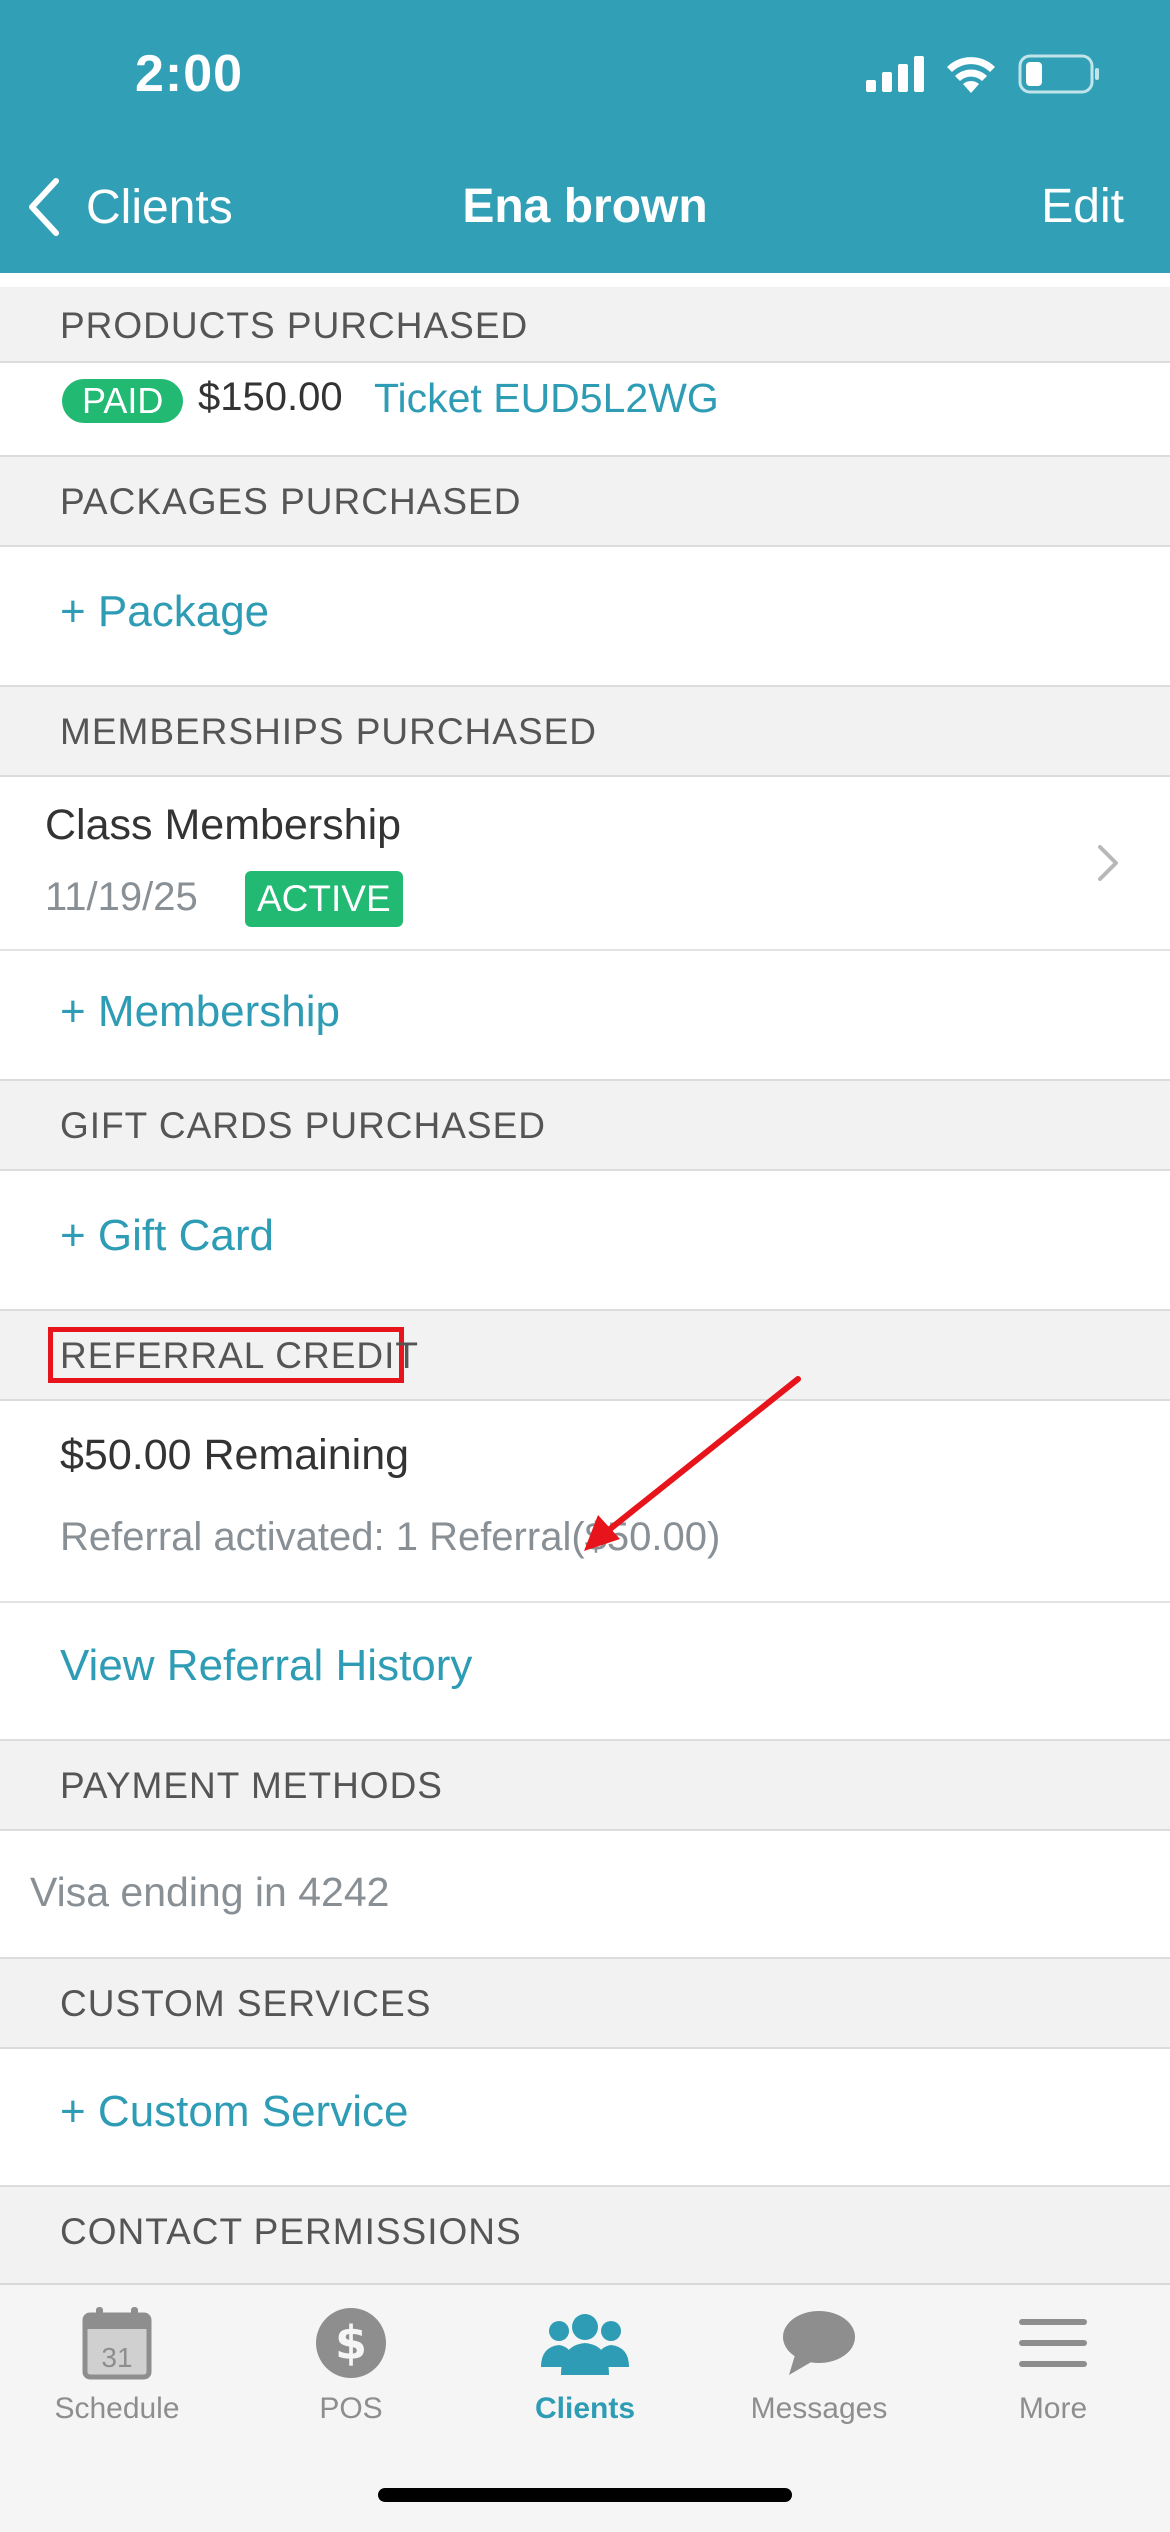  I want to click on status-time: 2:00, so click(189, 74).